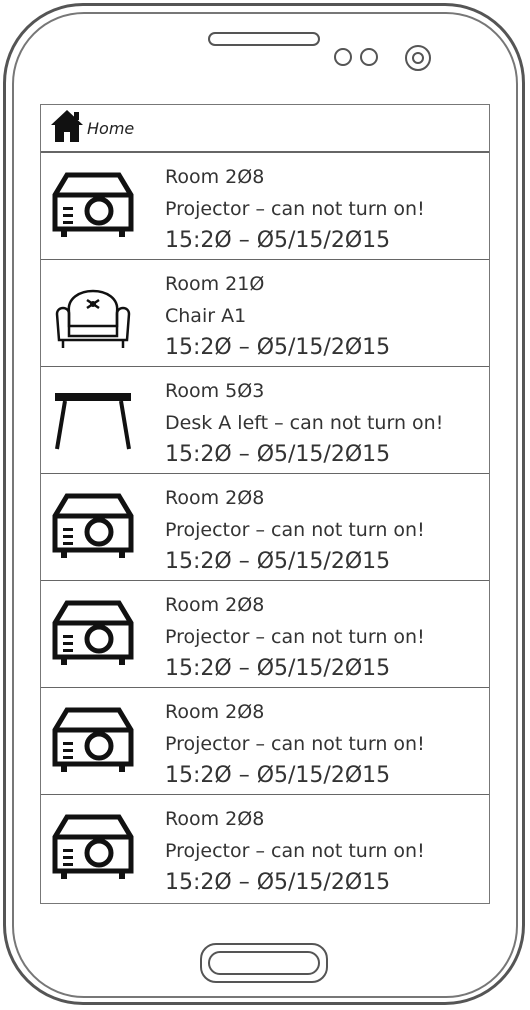 The width and height of the screenshot is (530, 1010). What do you see at coordinates (264, 39) in the screenshot?
I see `speaker-grille` at bounding box center [264, 39].